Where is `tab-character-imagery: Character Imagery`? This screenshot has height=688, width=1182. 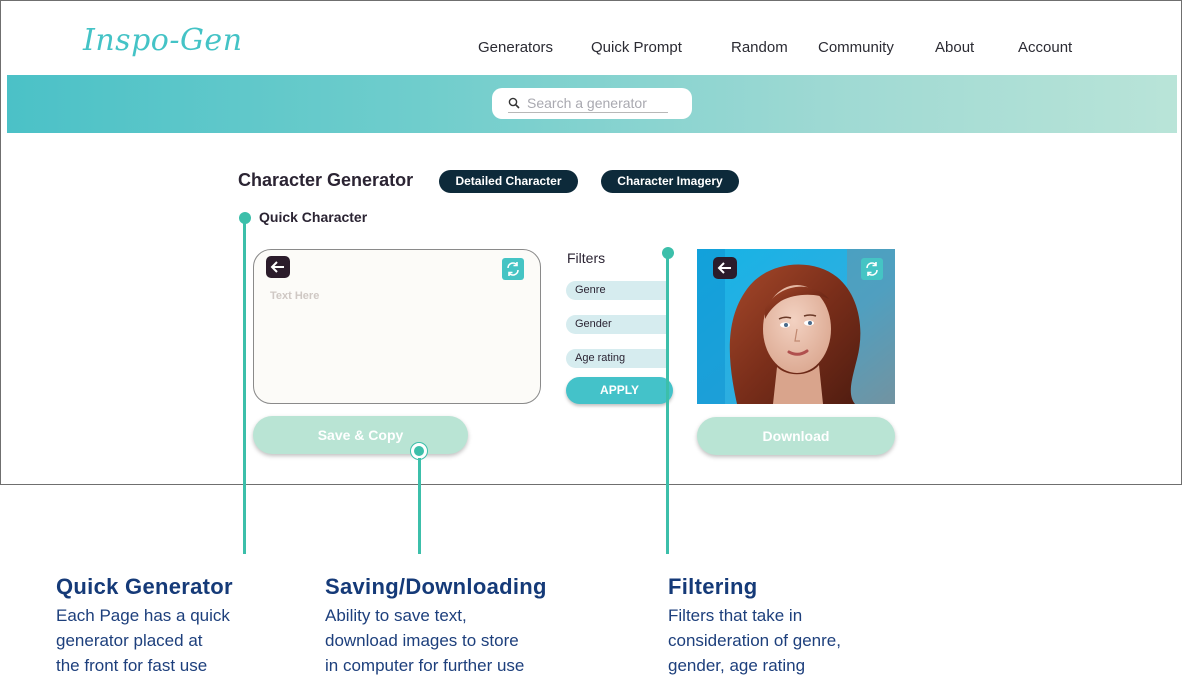
tab-character-imagery: Character Imagery is located at coordinates (670, 181).